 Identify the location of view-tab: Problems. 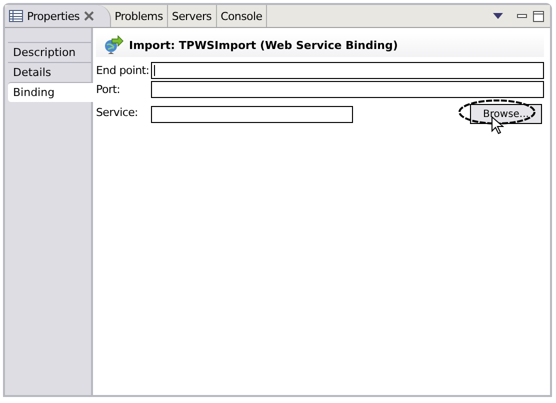
(139, 16).